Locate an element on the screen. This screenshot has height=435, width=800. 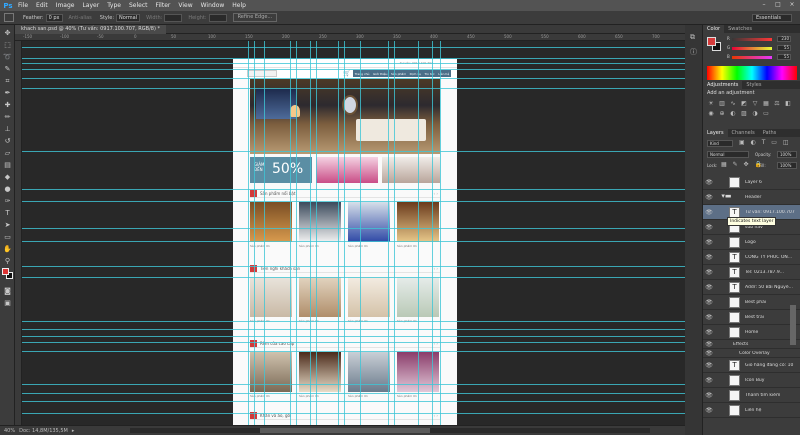
layer-group-row: 👁 ▾▬ Header is located at coordinates (751, 197).